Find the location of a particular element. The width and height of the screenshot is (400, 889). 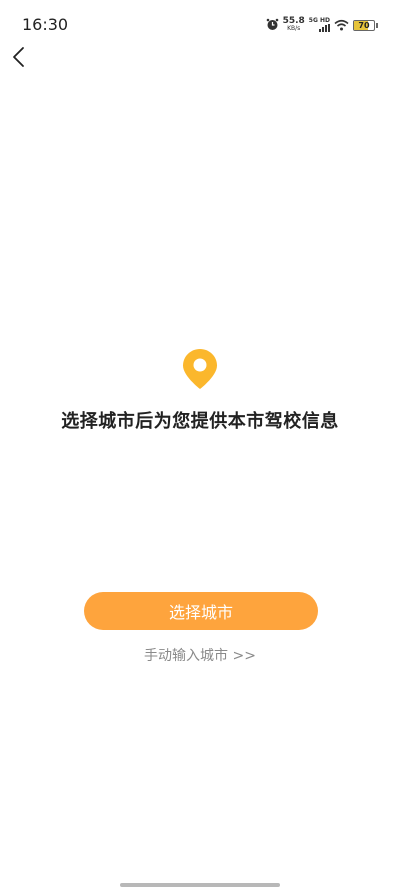

alarm-icon is located at coordinates (272, 25).